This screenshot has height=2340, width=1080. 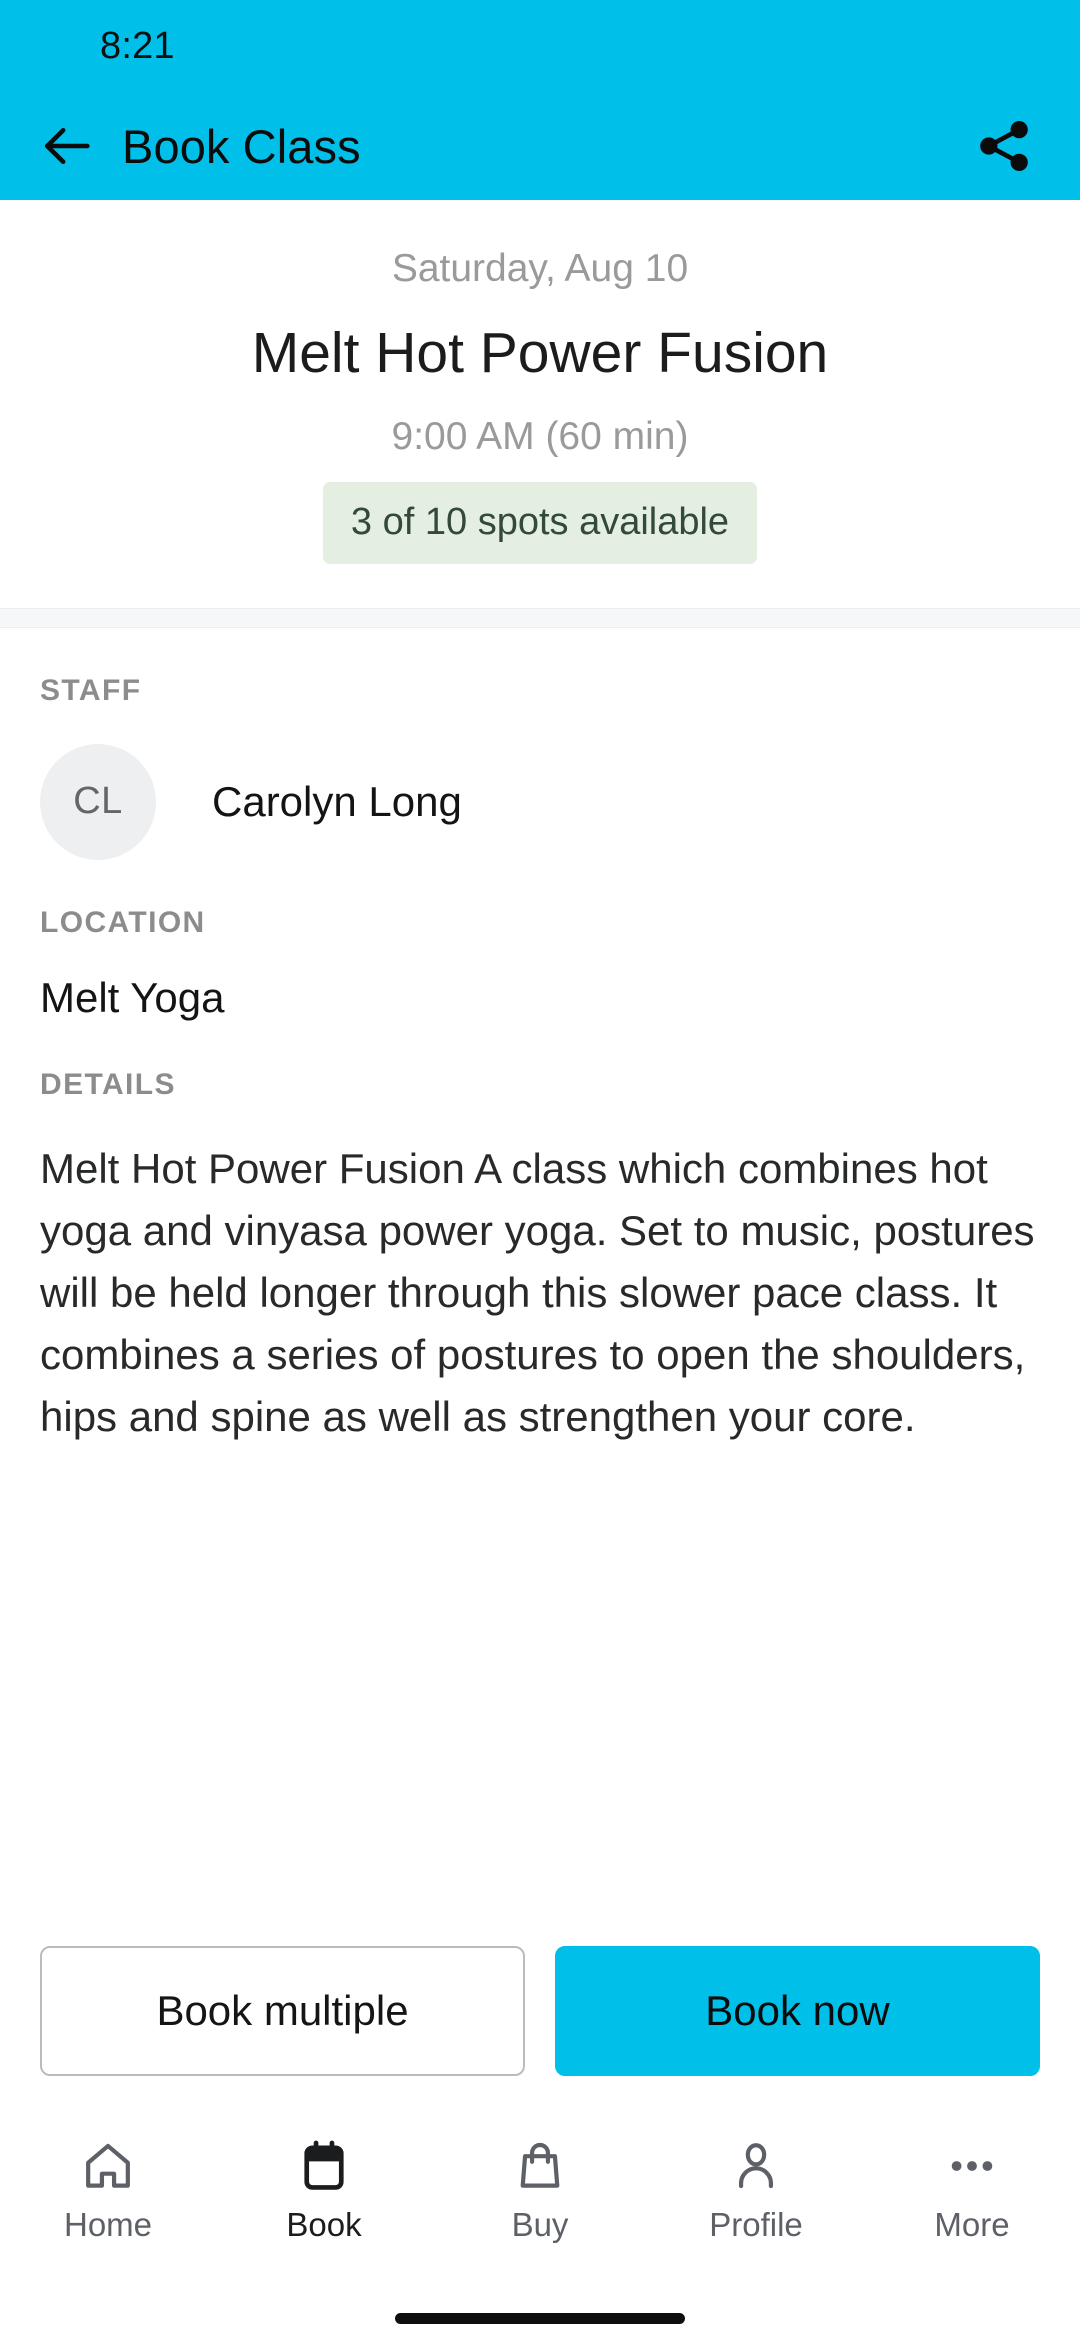 What do you see at coordinates (540, 268) in the screenshot?
I see `class-date: Saturday, Aug 10` at bounding box center [540, 268].